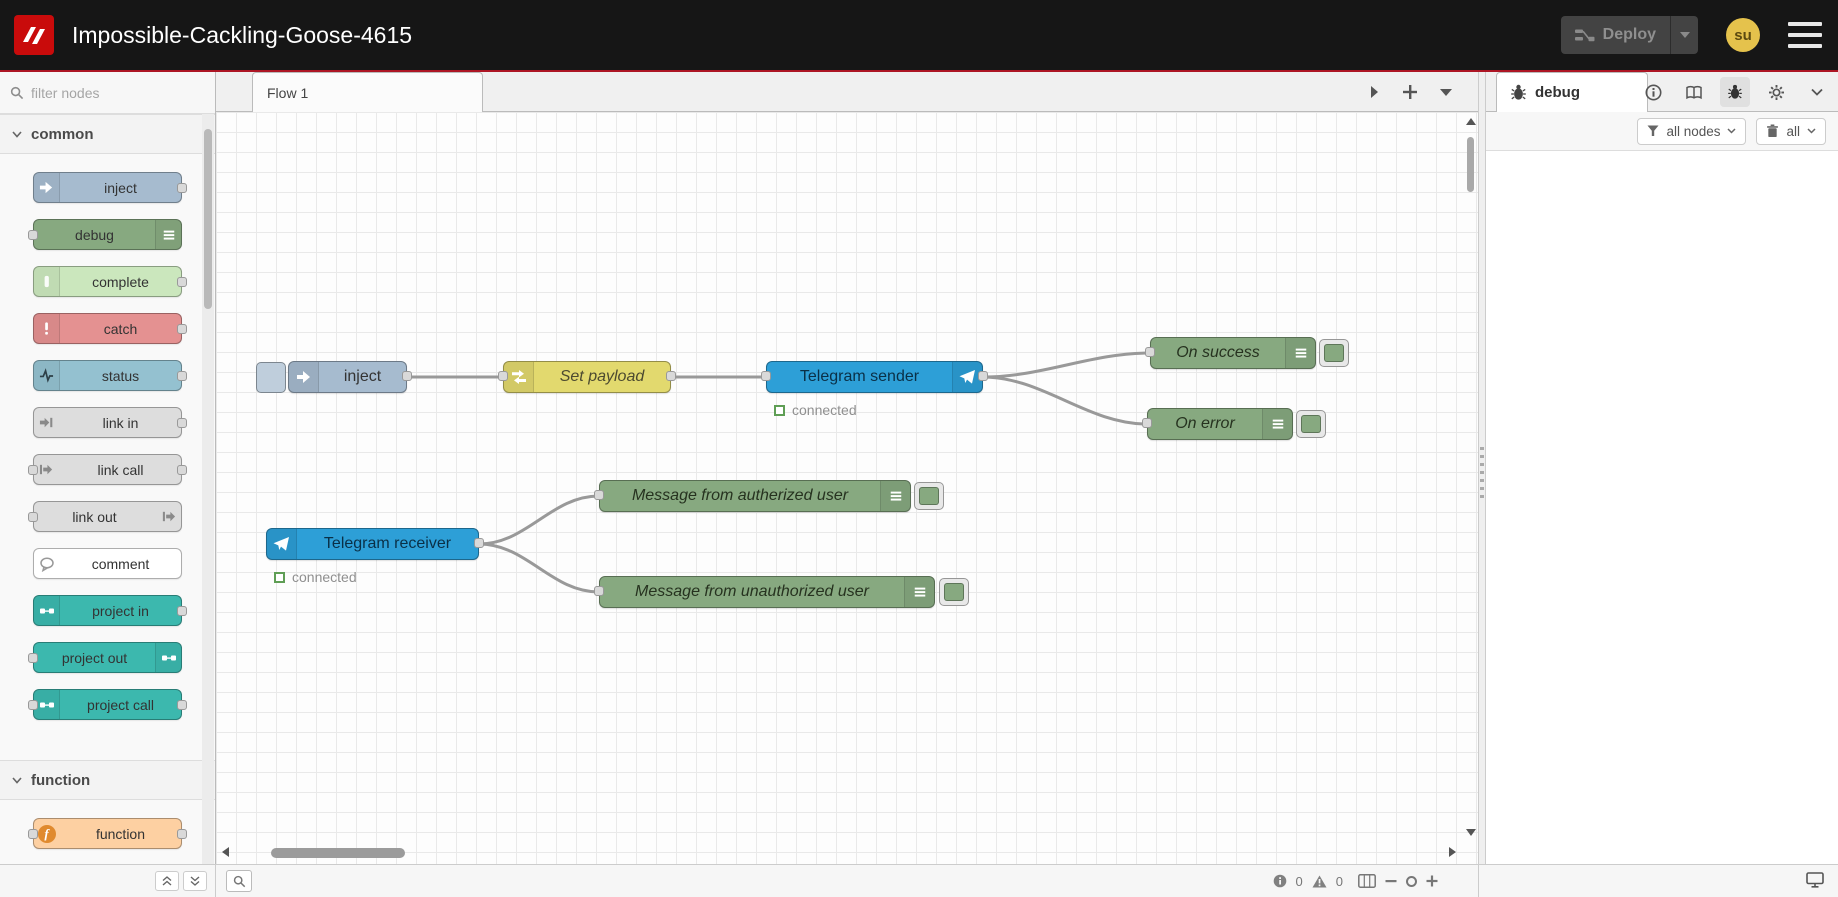 The image size is (1838, 897). Describe the element at coordinates (107, 833) in the screenshot. I see `palette-node-function: function` at that location.